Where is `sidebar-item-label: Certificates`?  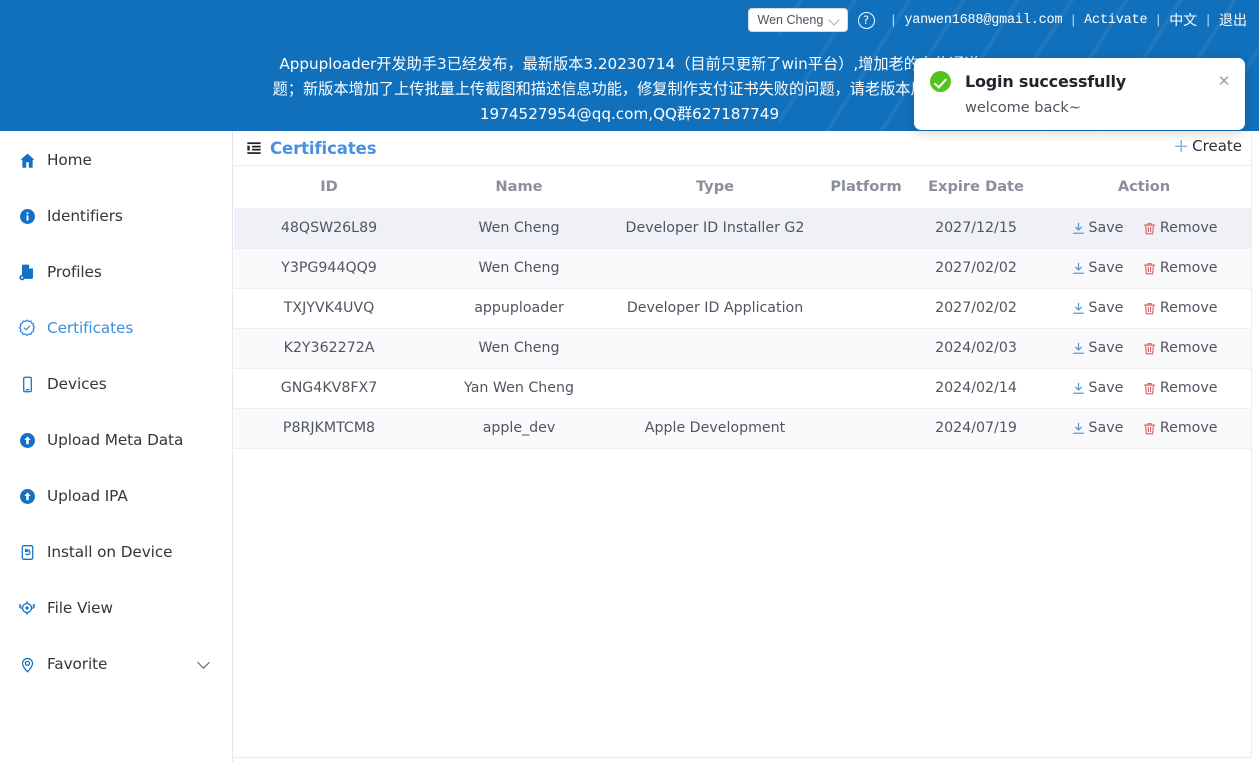
sidebar-item-label: Certificates is located at coordinates (90, 328).